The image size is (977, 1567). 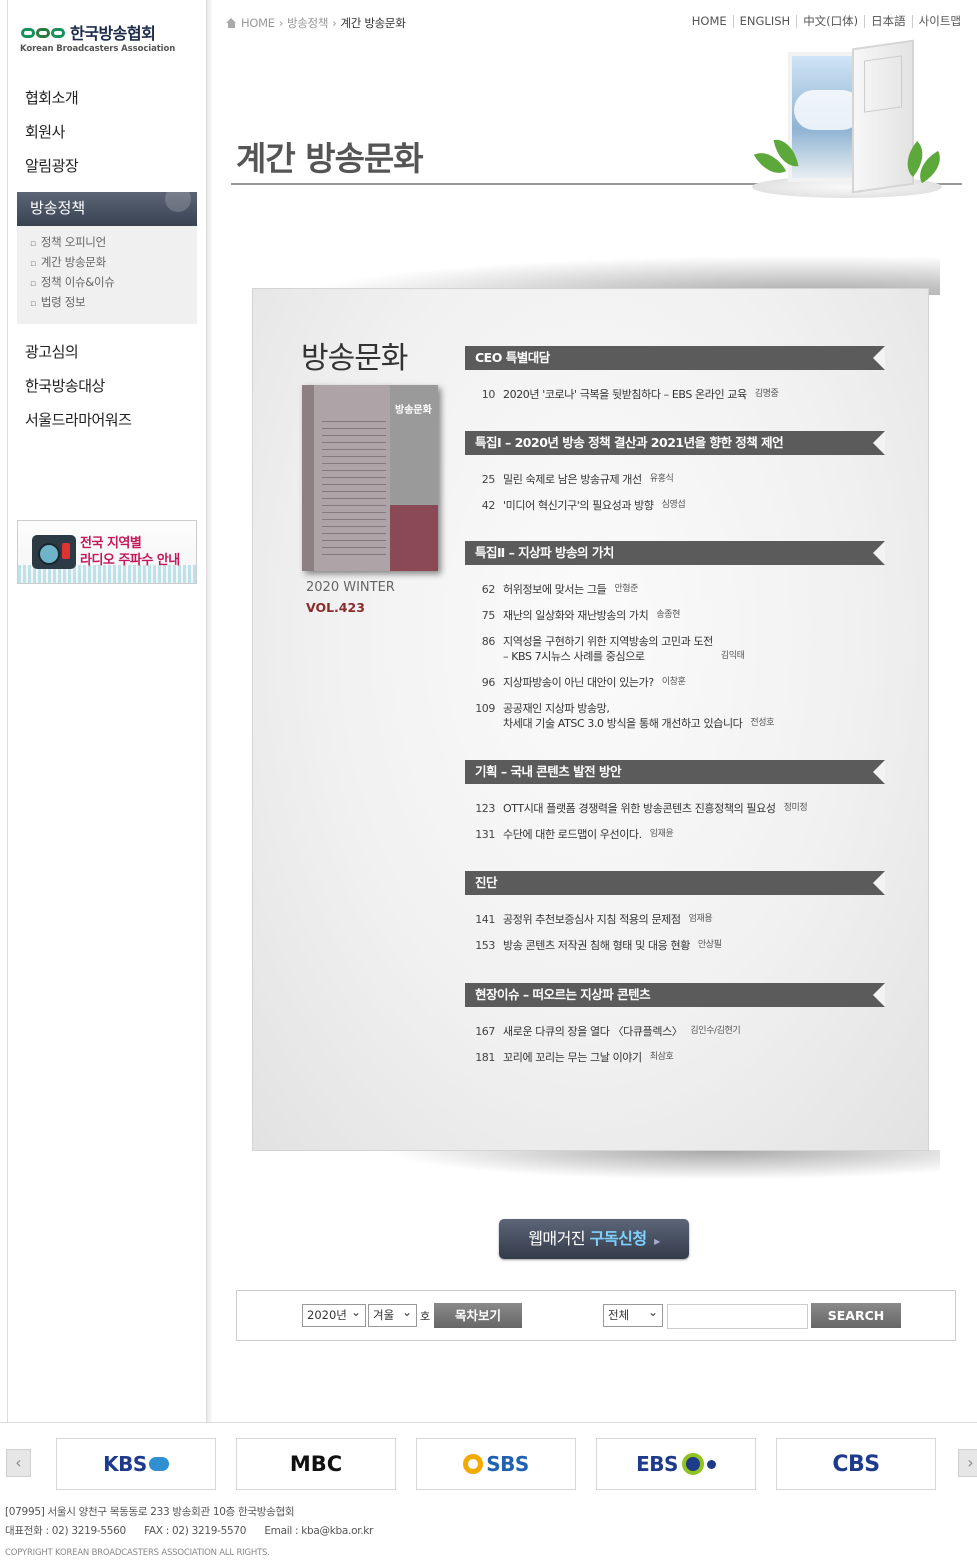 What do you see at coordinates (675, 995) in the screenshot?
I see `section-header: 현장이슈 – 떠오르는 지상파 콘텐츠` at bounding box center [675, 995].